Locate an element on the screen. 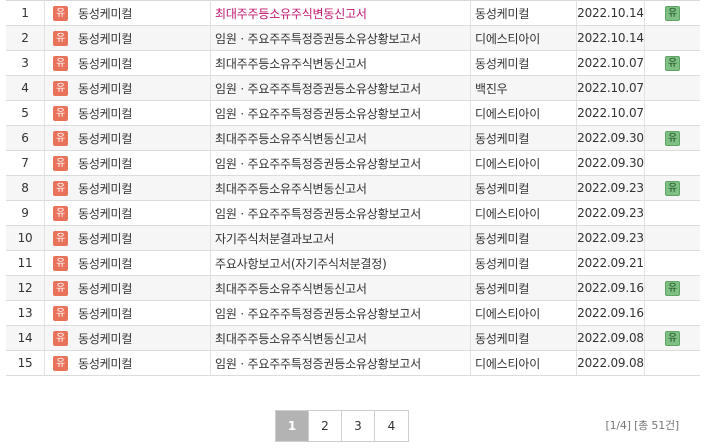 The image size is (705, 448). table-row: 8 유 동성케미컬 최대주주등소유주식변동신고서 동성케미컬 2022.09.23 유 is located at coordinates (353, 188).